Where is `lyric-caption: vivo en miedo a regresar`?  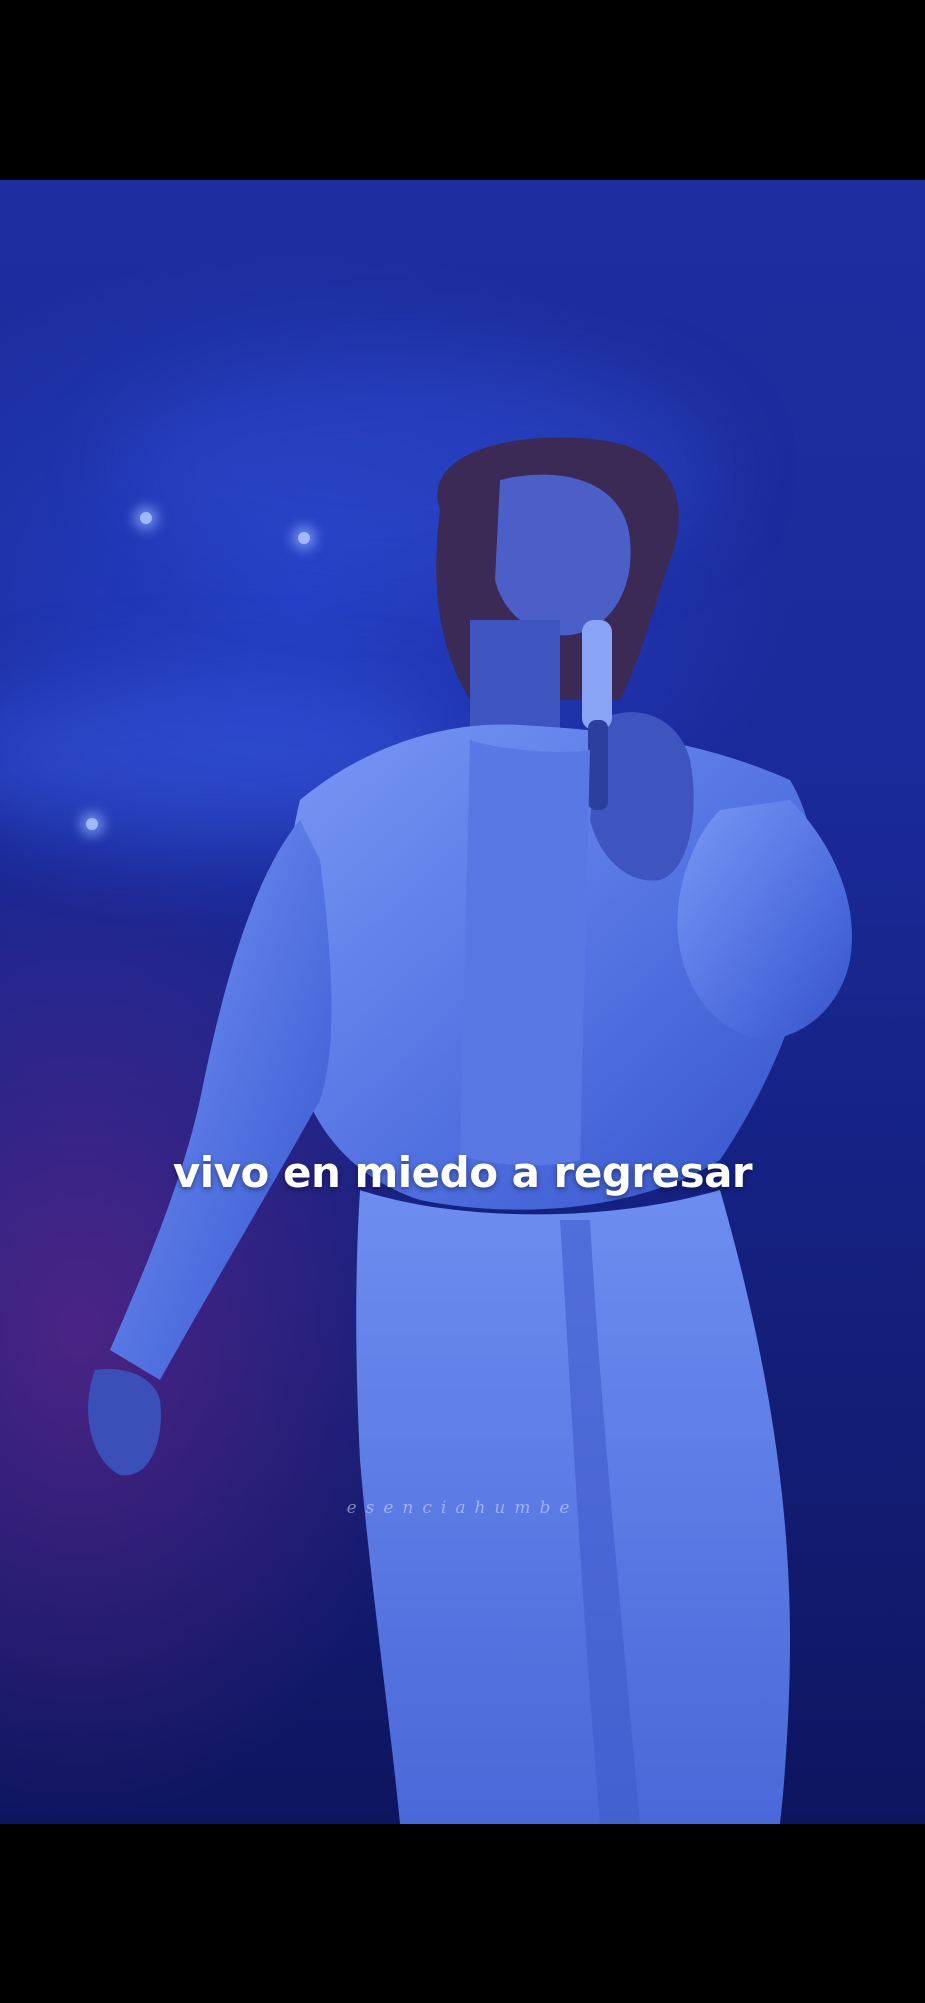 lyric-caption: vivo en miedo a regresar is located at coordinates (462, 1172).